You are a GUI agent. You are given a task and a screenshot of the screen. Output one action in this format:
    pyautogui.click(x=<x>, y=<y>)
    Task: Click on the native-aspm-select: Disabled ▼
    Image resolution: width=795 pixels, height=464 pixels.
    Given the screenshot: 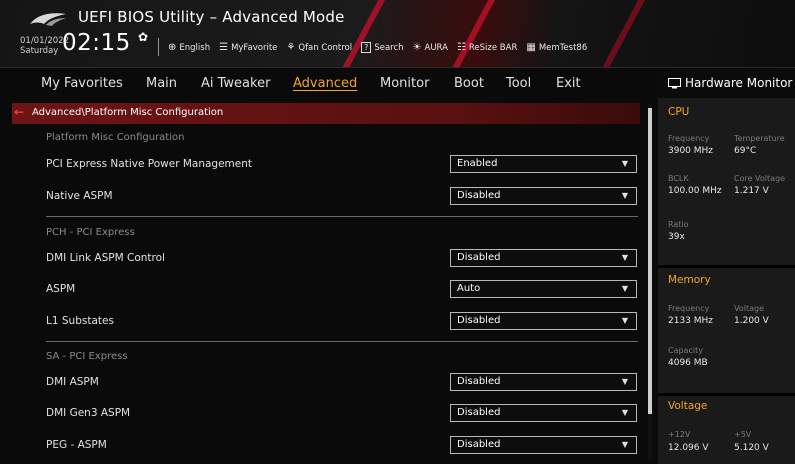 What is the action you would take?
    pyautogui.click(x=543, y=196)
    